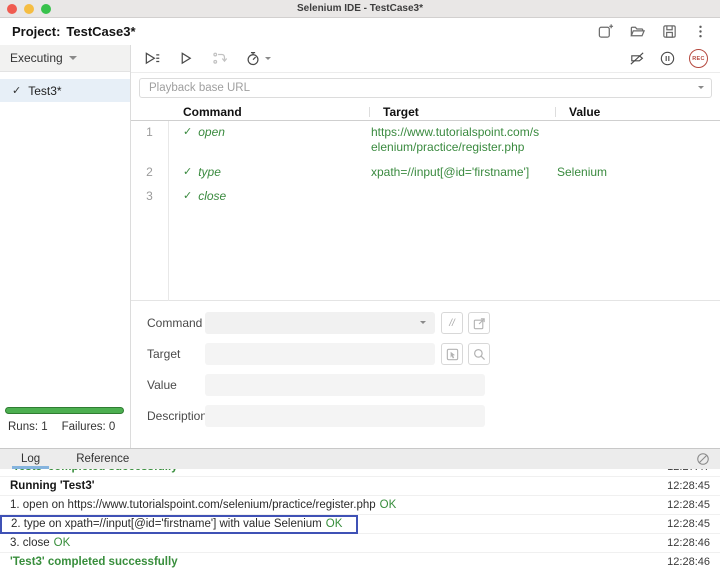 The image size is (720, 571). I want to click on playback-base-url-input, so click(425, 88).